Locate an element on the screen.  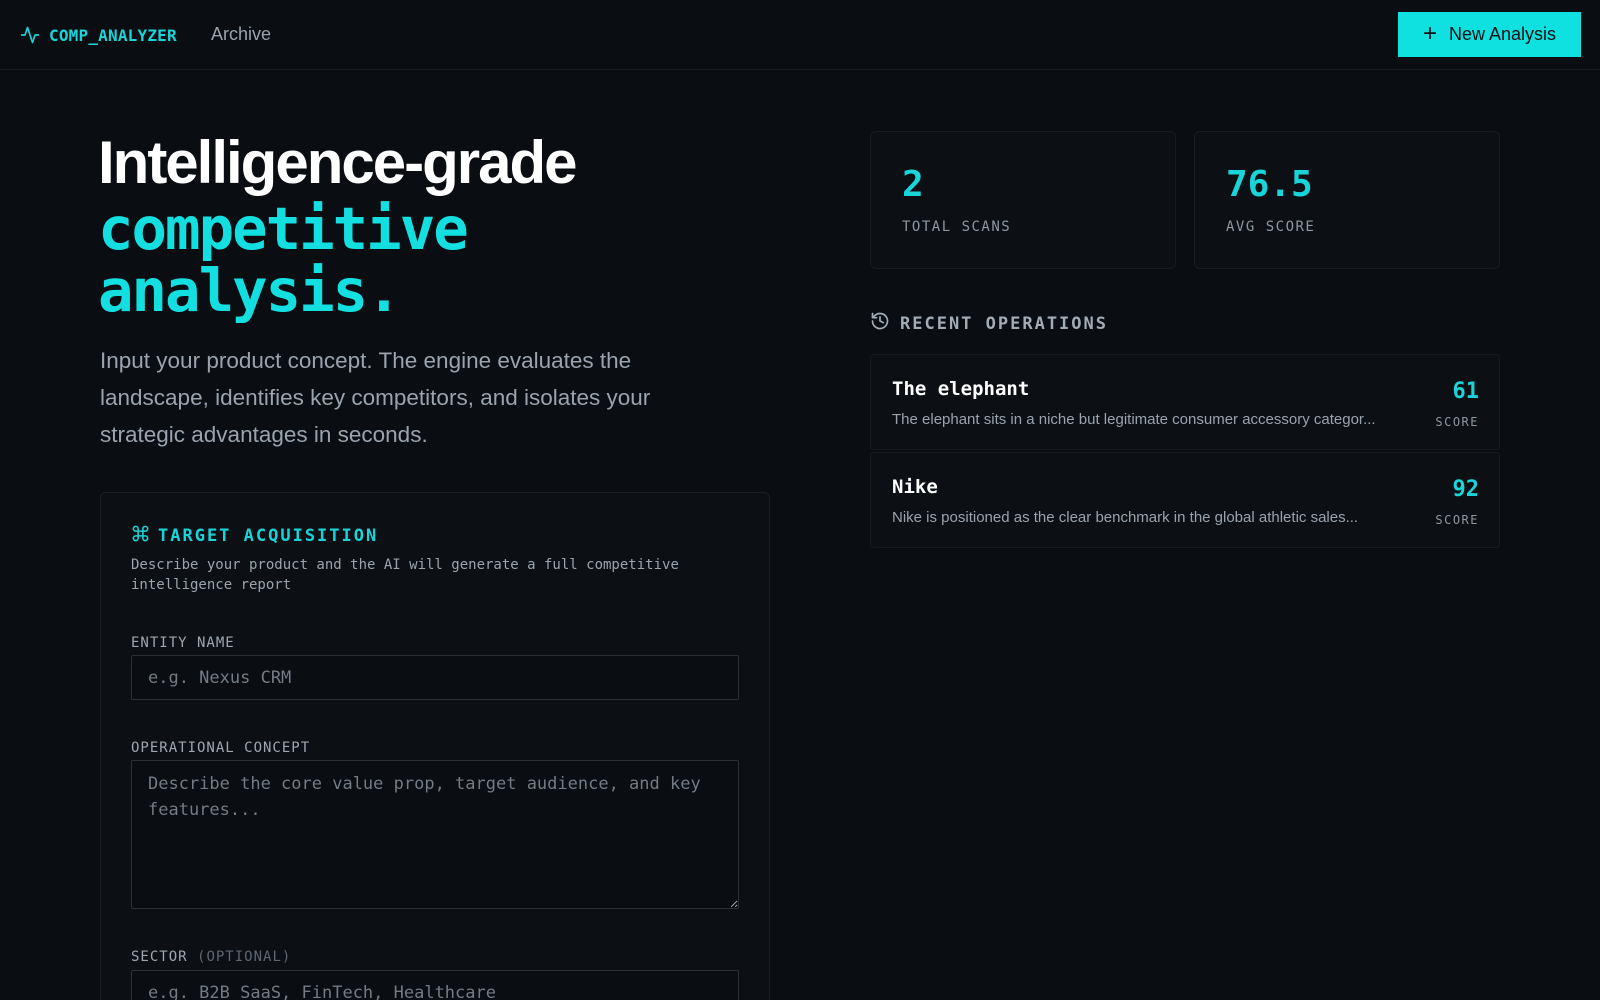
entity-name-input is located at coordinates (435, 677).